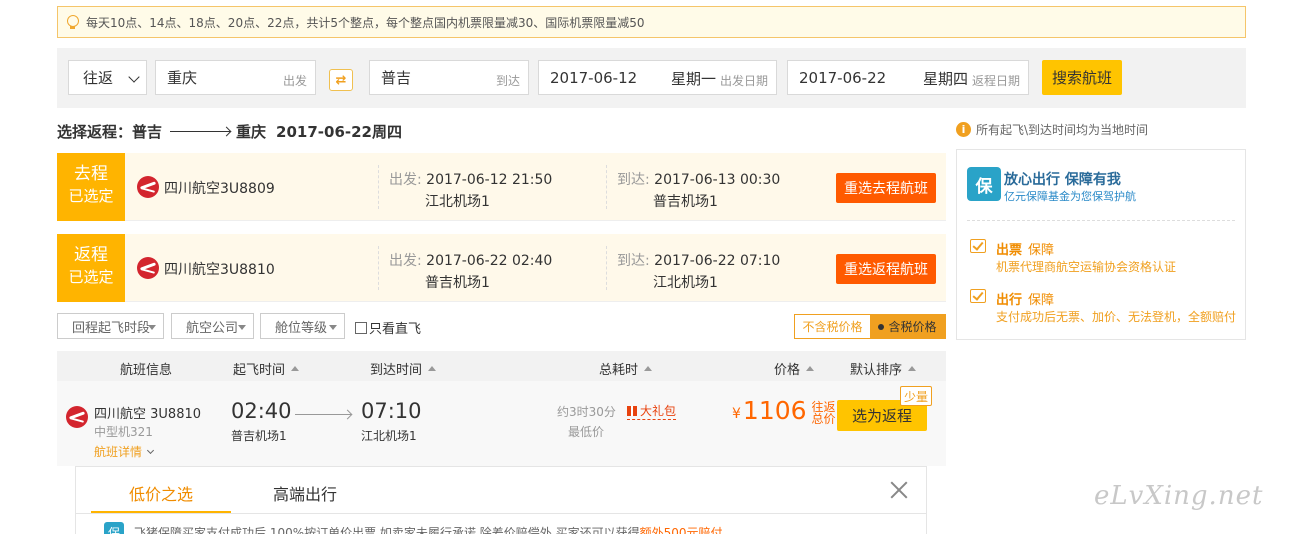 The width and height of the screenshot is (1299, 534). I want to click on tab-low-price: 低价之选, so click(161, 493).